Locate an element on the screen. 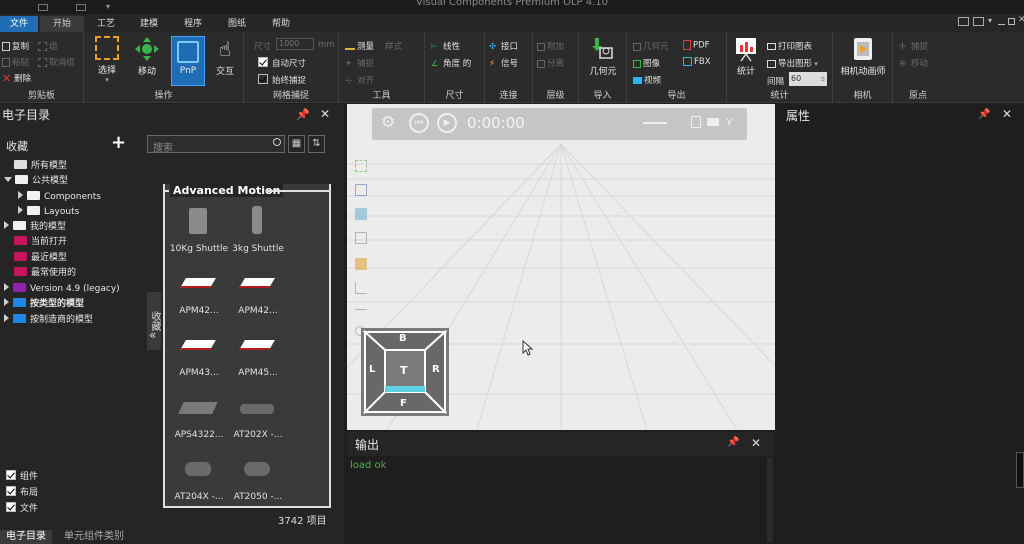 The image size is (1024, 544). attach-button: 附加 is located at coordinates (550, 46).